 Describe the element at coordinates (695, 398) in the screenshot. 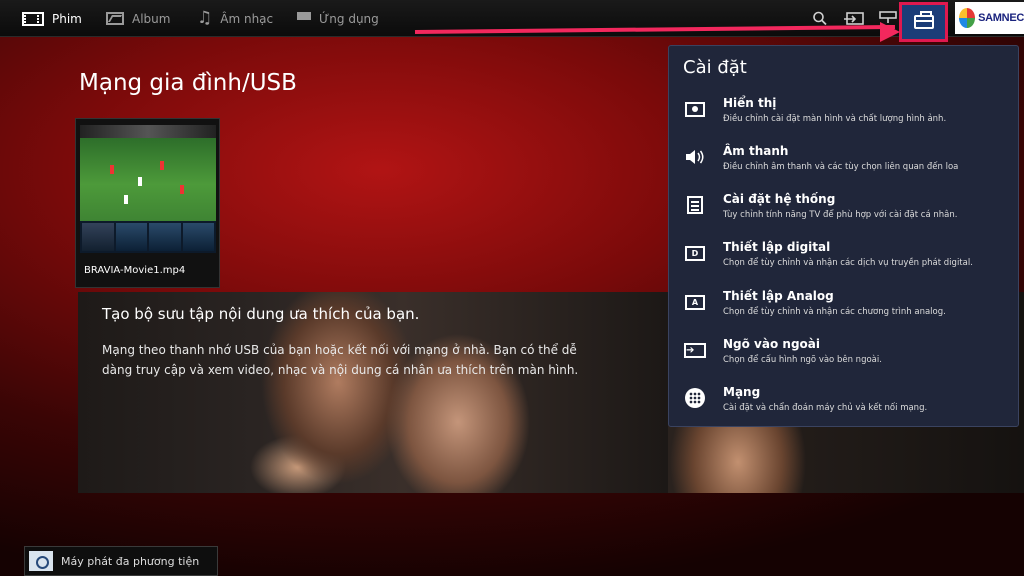

I see `network-globe-icon` at that location.